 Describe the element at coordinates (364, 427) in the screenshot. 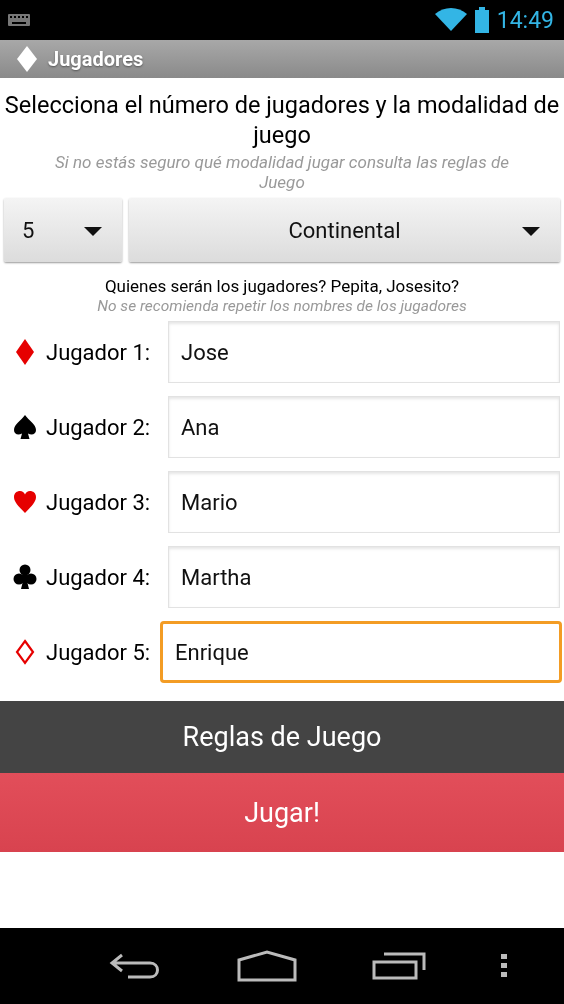

I see `player-name-field: Ana` at that location.